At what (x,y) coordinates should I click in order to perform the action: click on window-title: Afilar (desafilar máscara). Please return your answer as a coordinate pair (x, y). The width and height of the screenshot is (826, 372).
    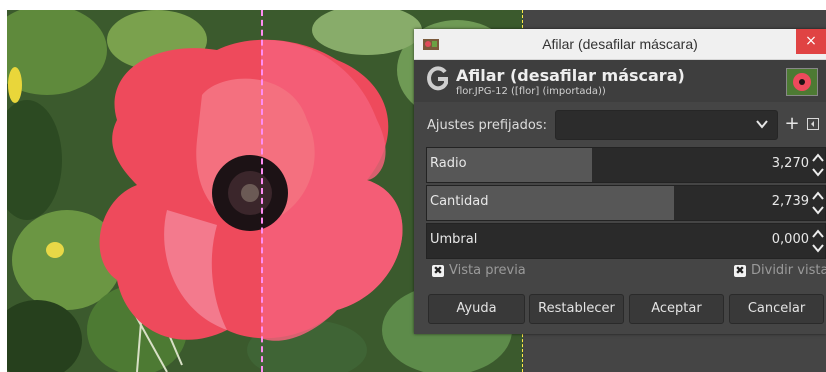
    Looking at the image, I should click on (620, 44).